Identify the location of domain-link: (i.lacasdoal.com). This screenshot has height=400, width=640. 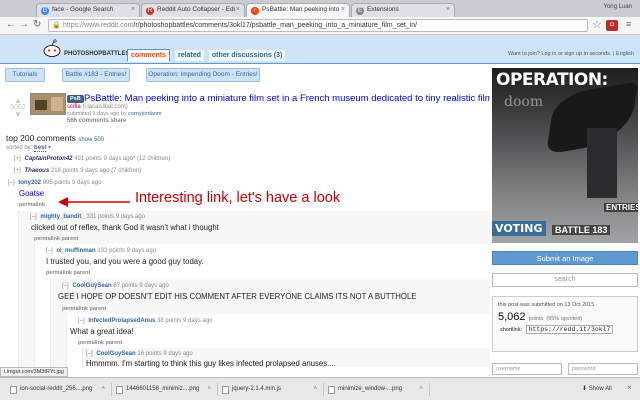
(104, 107).